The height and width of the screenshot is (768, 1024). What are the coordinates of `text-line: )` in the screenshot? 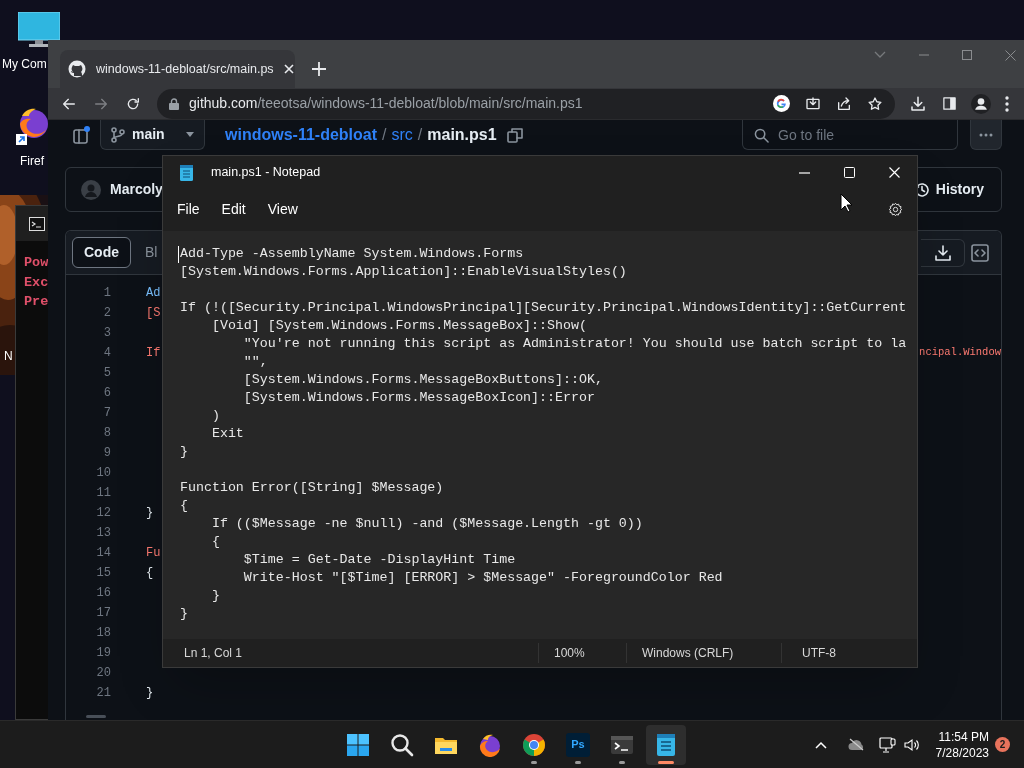 It's located at (215, 416).